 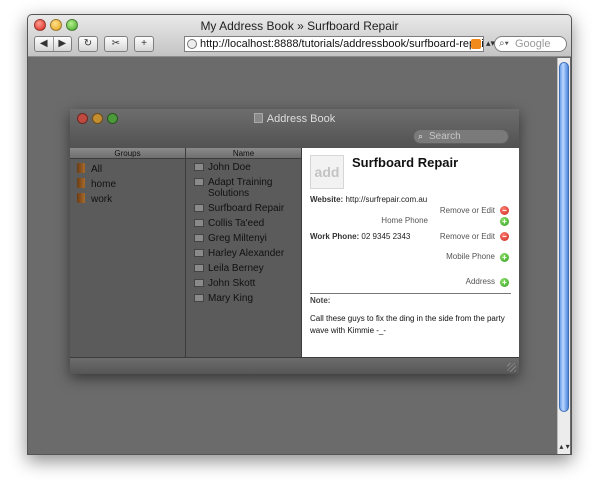 What do you see at coordinates (335, 236) in the screenshot?
I see `work-phone-label: Work Phone:` at bounding box center [335, 236].